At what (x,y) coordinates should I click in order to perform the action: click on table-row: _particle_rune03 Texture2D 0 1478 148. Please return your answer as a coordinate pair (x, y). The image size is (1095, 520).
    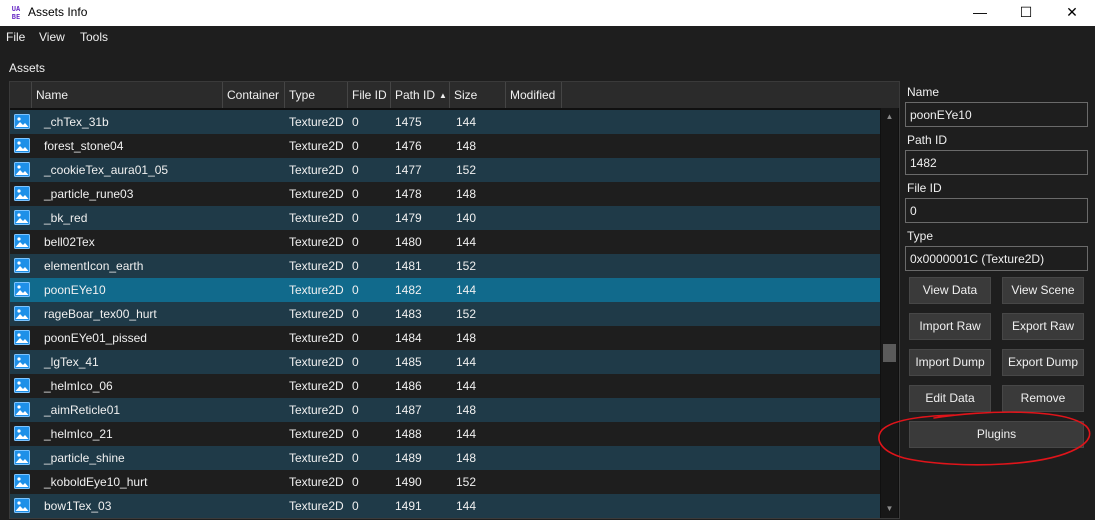
    Looking at the image, I should click on (445, 194).